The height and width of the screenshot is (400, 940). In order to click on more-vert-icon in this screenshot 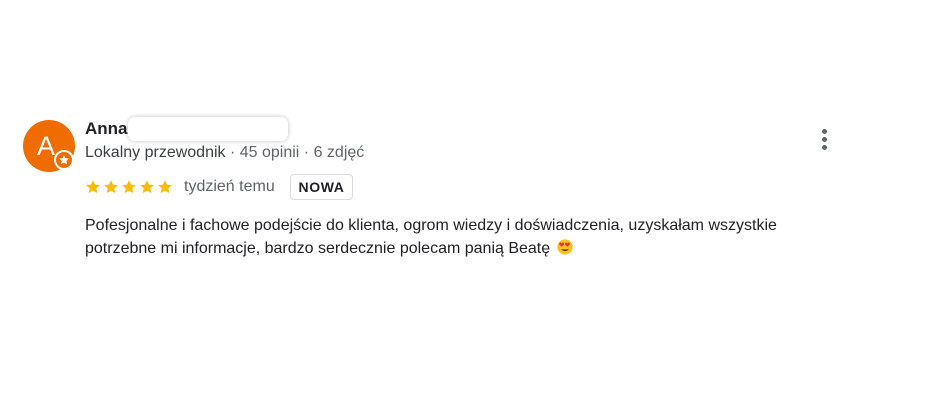, I will do `click(825, 140)`.